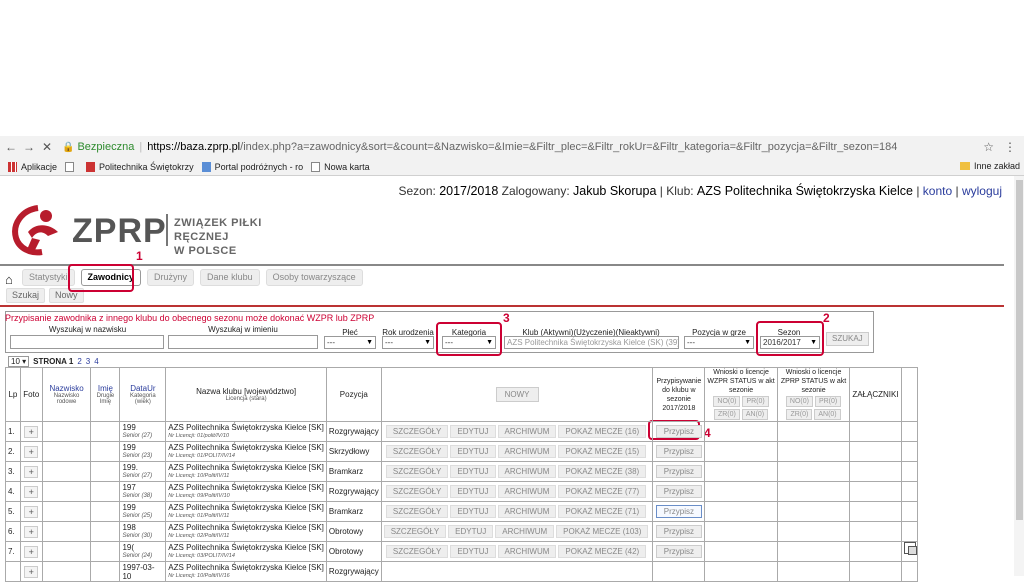  What do you see at coordinates (140, 166) in the screenshot?
I see `bookmark-politechnika: Politechnika Świętokrzy` at bounding box center [140, 166].